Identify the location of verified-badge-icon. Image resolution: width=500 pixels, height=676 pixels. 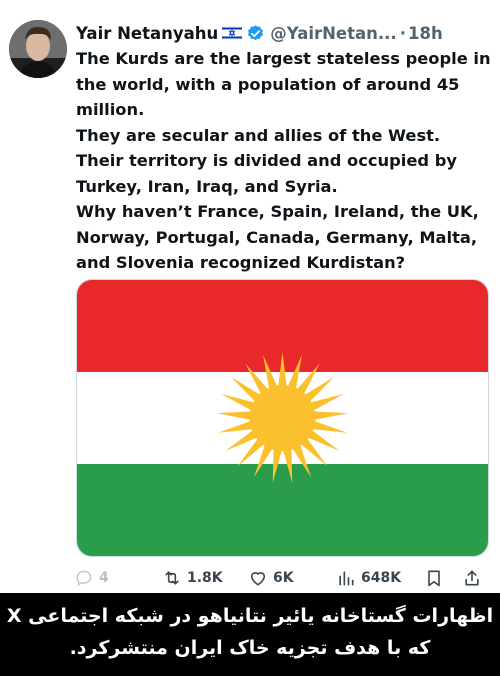
(256, 32).